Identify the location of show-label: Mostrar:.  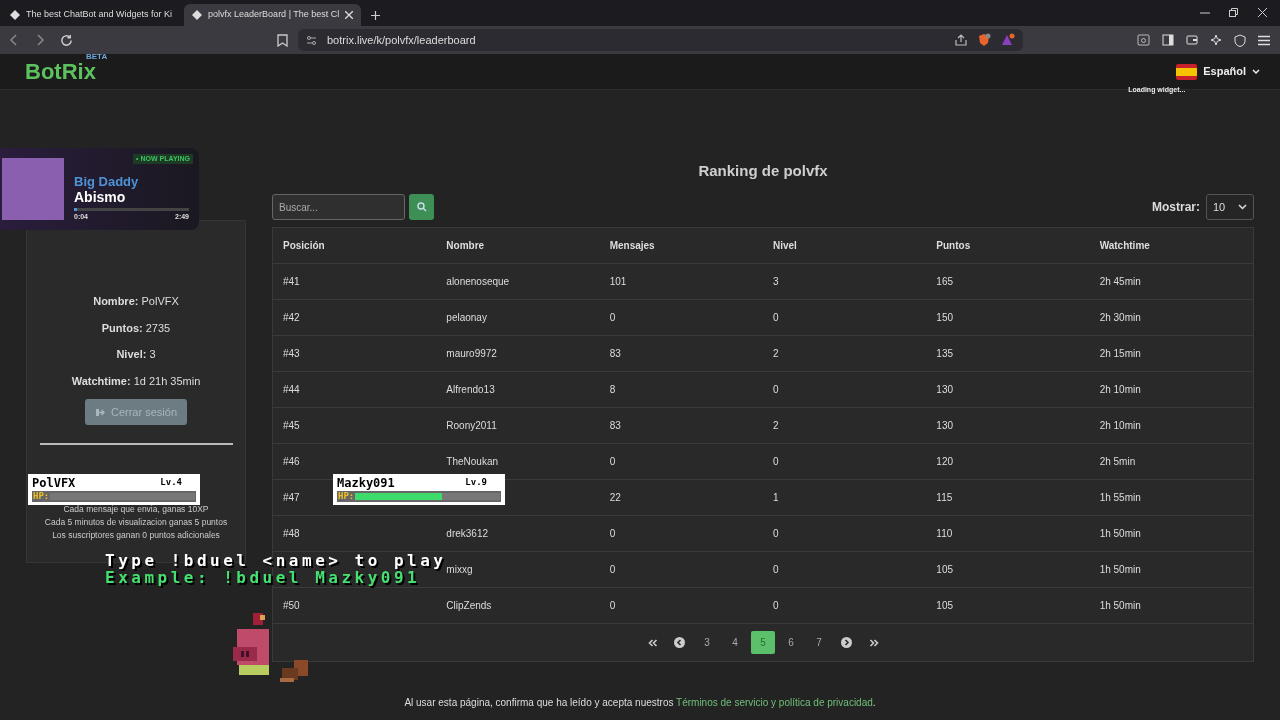
(1176, 207).